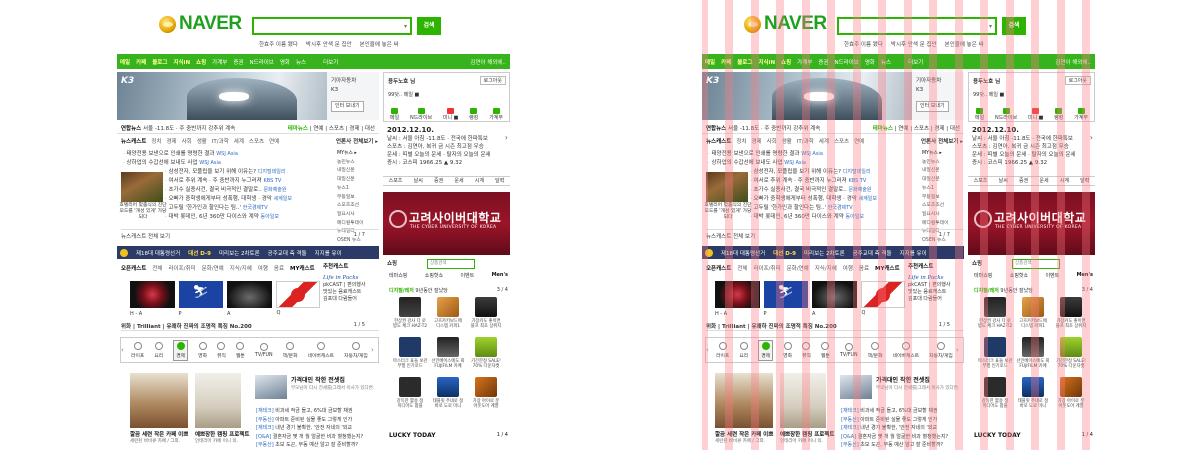 The image size is (1185, 450). Describe the element at coordinates (434, 275) in the screenshot. I see `shop-tab: 쇼핑핫쇼` at that location.